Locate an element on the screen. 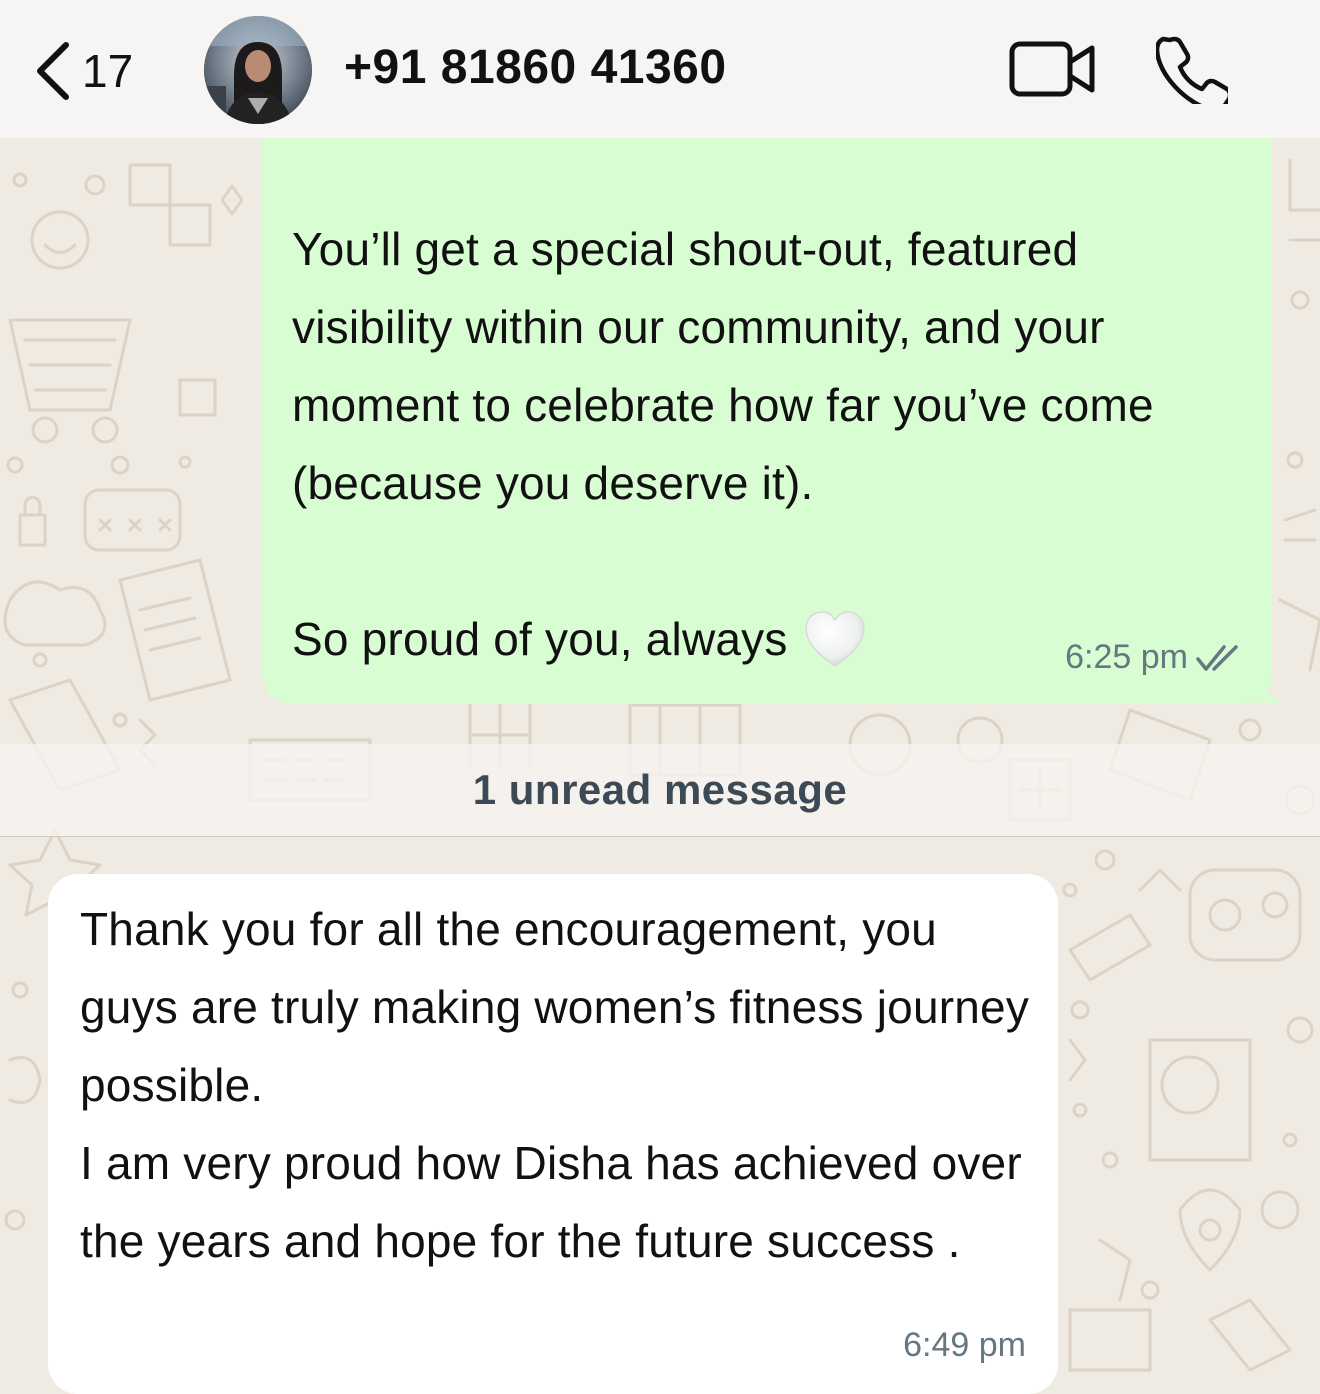 Image resolution: width=1320 pixels, height=1394 pixels. outgoing-message-closing-line: So proud of you, always is located at coordinates (579, 639).